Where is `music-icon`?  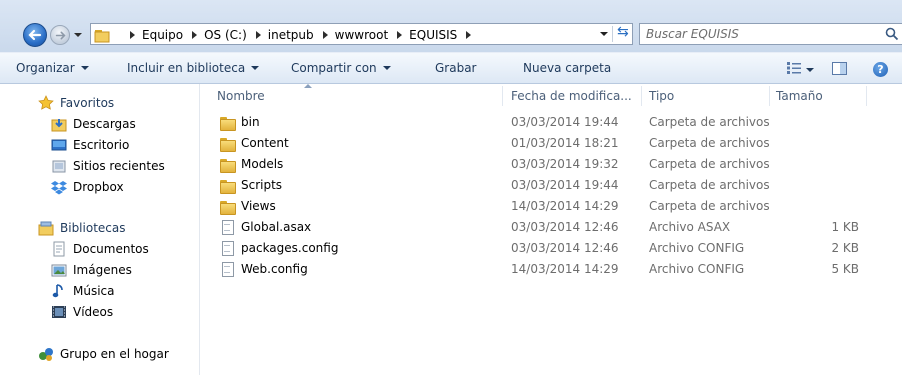
music-icon is located at coordinates (57, 291).